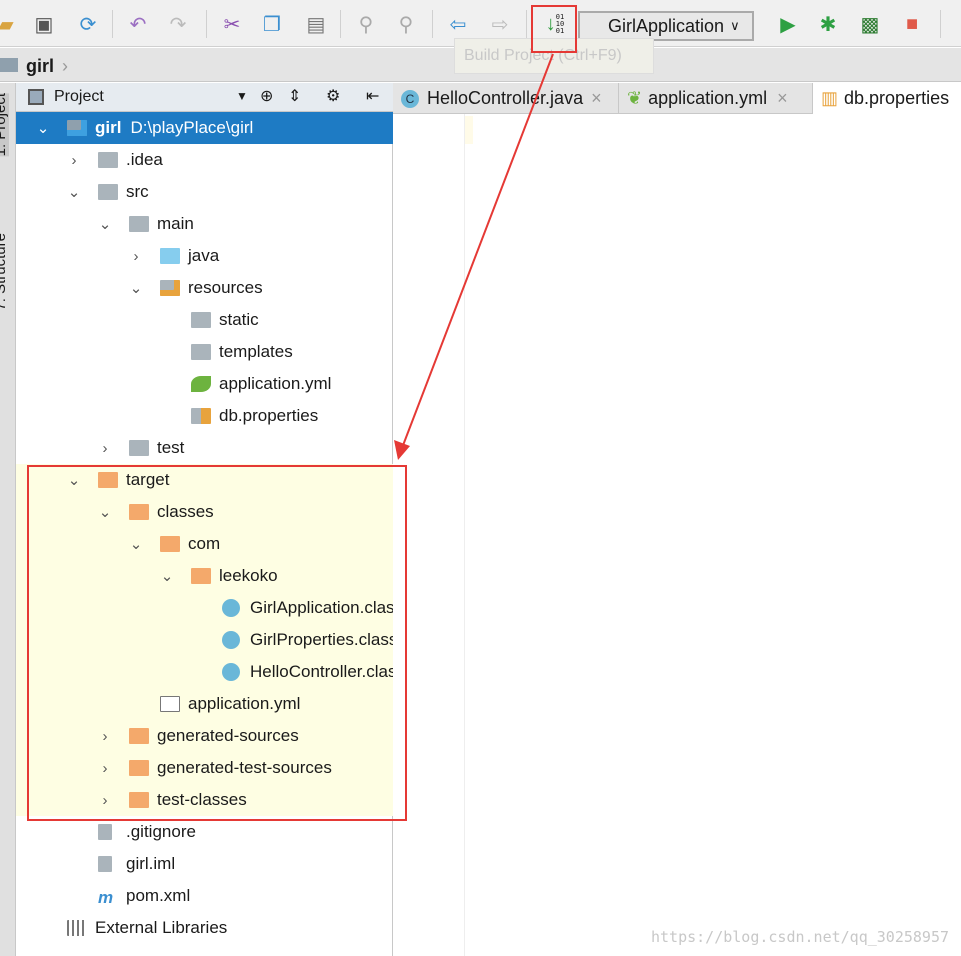 This screenshot has height=956, width=961. Describe the element at coordinates (799, 937) in the screenshot. I see `watermark: https://blog.csdn.net/qq_30258957` at that location.